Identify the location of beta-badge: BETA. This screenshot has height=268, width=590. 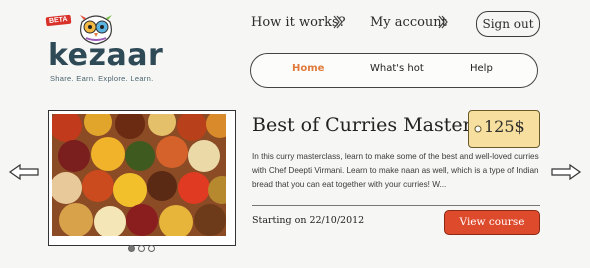
(58, 20).